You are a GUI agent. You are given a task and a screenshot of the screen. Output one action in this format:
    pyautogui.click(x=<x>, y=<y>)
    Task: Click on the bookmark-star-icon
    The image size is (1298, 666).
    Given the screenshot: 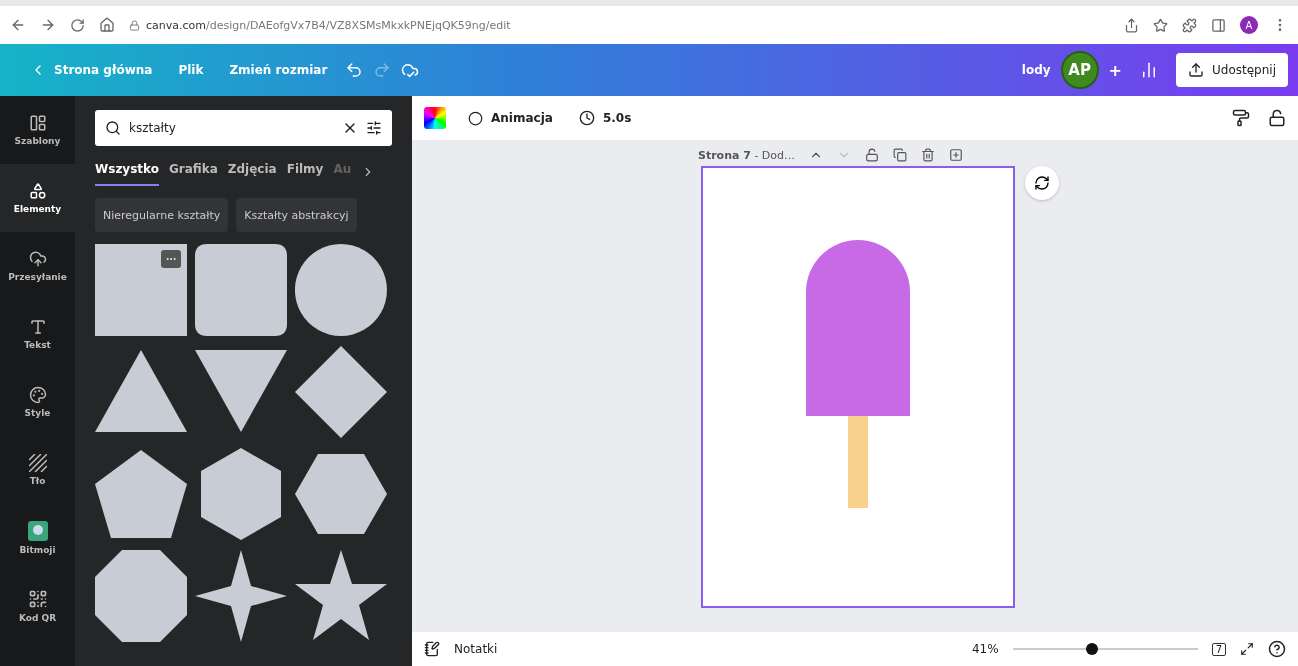 What is the action you would take?
    pyautogui.click(x=1160, y=25)
    